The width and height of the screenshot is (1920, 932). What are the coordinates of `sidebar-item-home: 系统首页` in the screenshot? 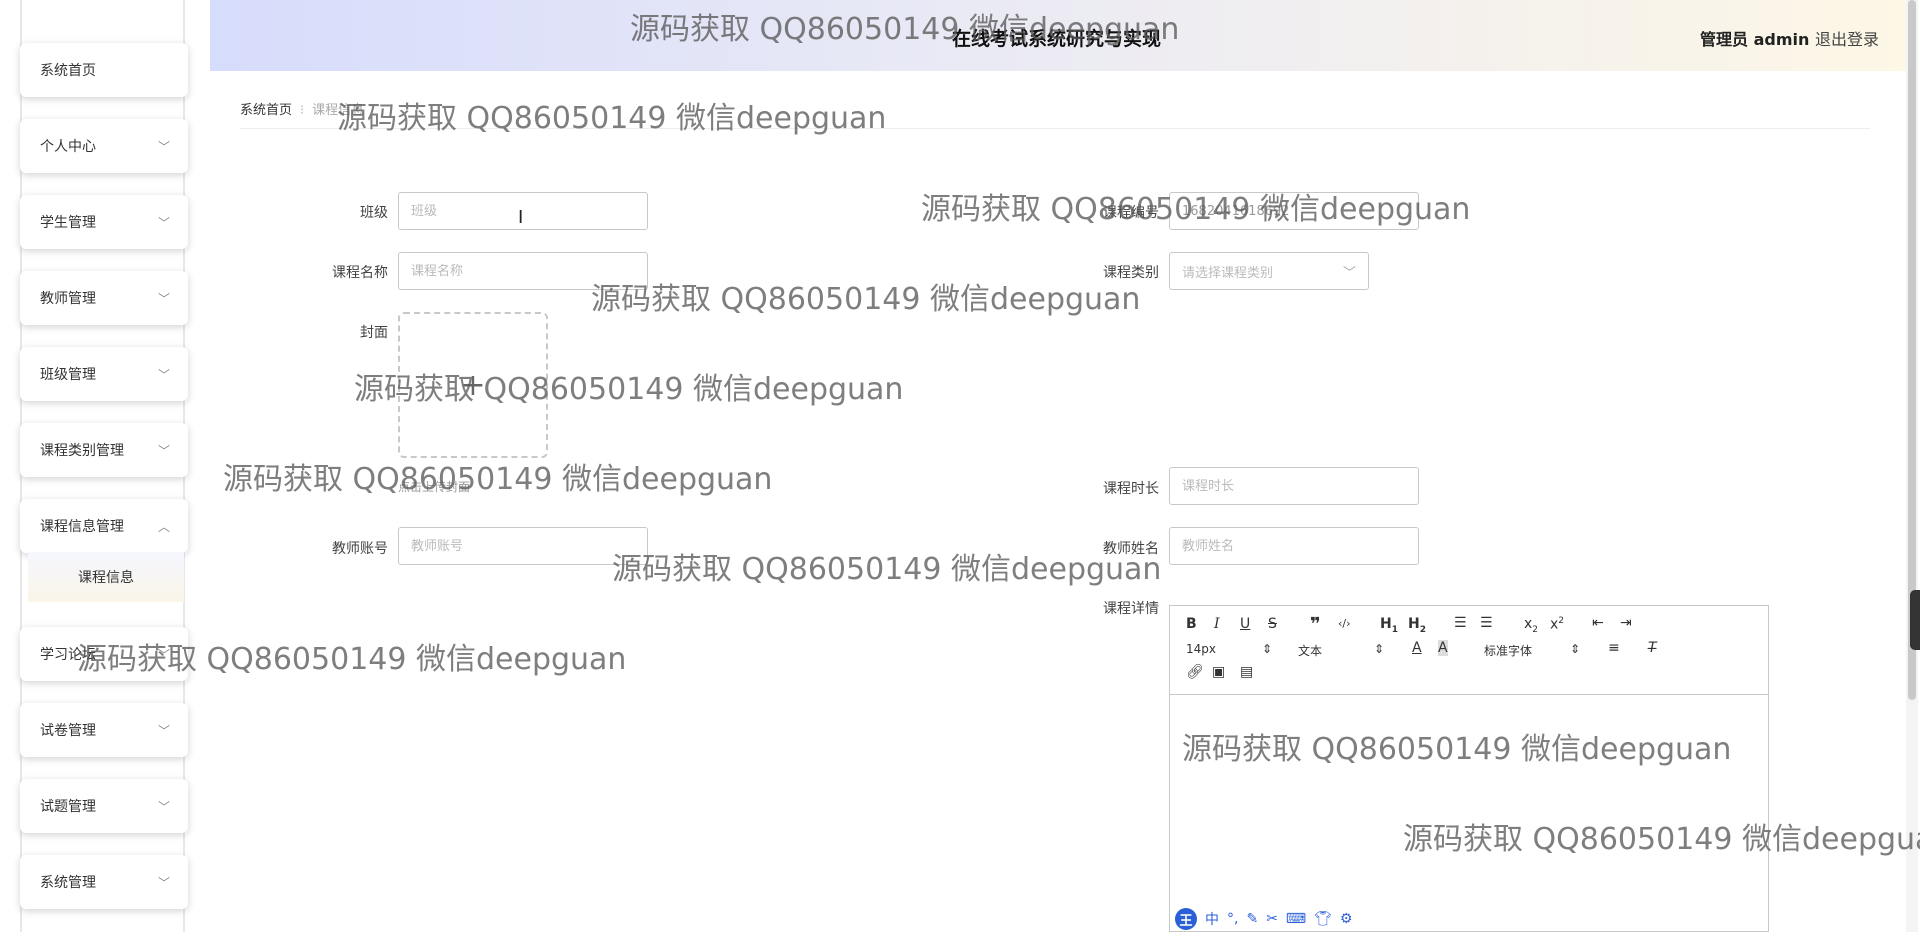 It's located at (104, 70).